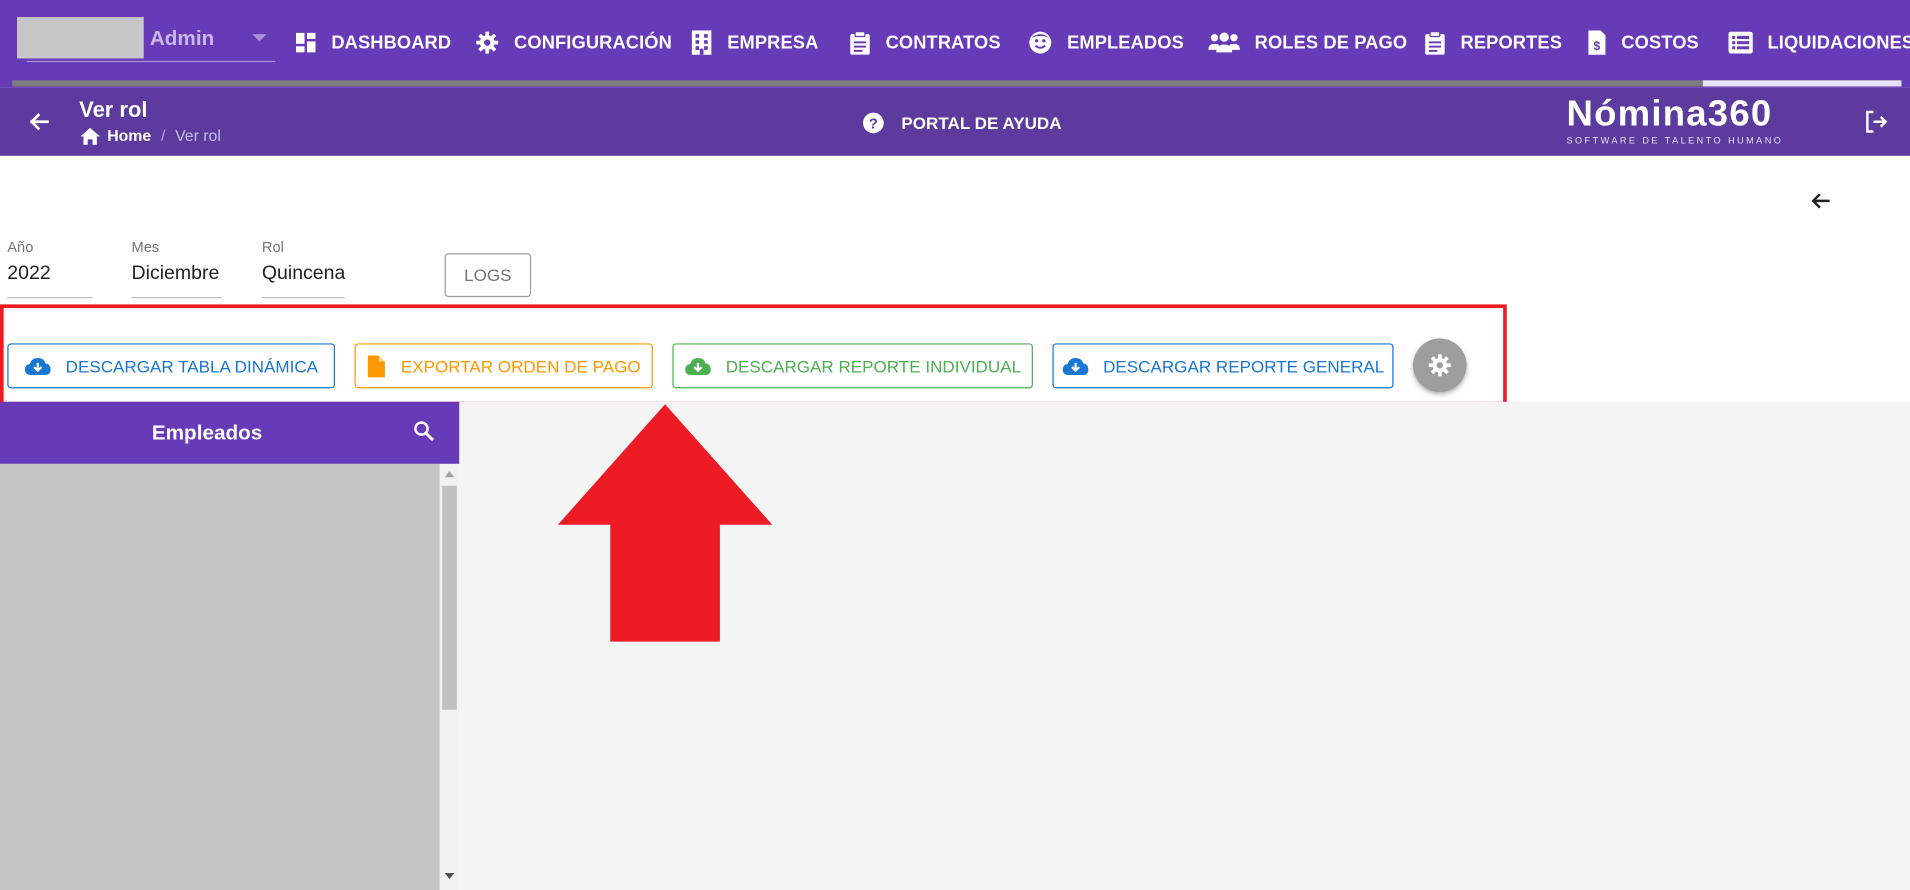 This screenshot has width=1910, height=890. What do you see at coordinates (449, 474) in the screenshot?
I see `scroll-up-arrow-icon` at bounding box center [449, 474].